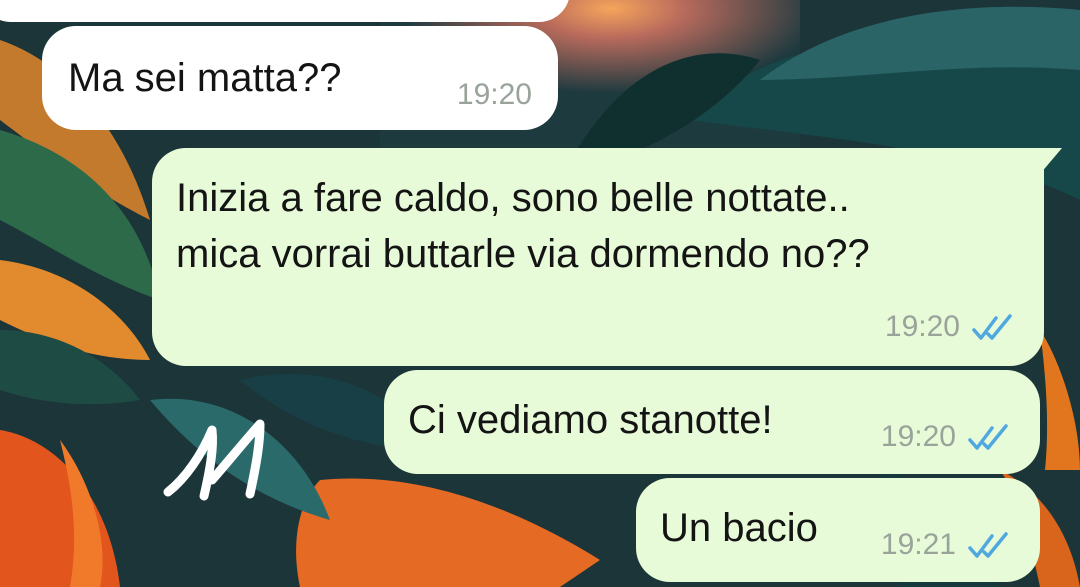  I want to click on message-text: Ma sei matta??, so click(205, 78).